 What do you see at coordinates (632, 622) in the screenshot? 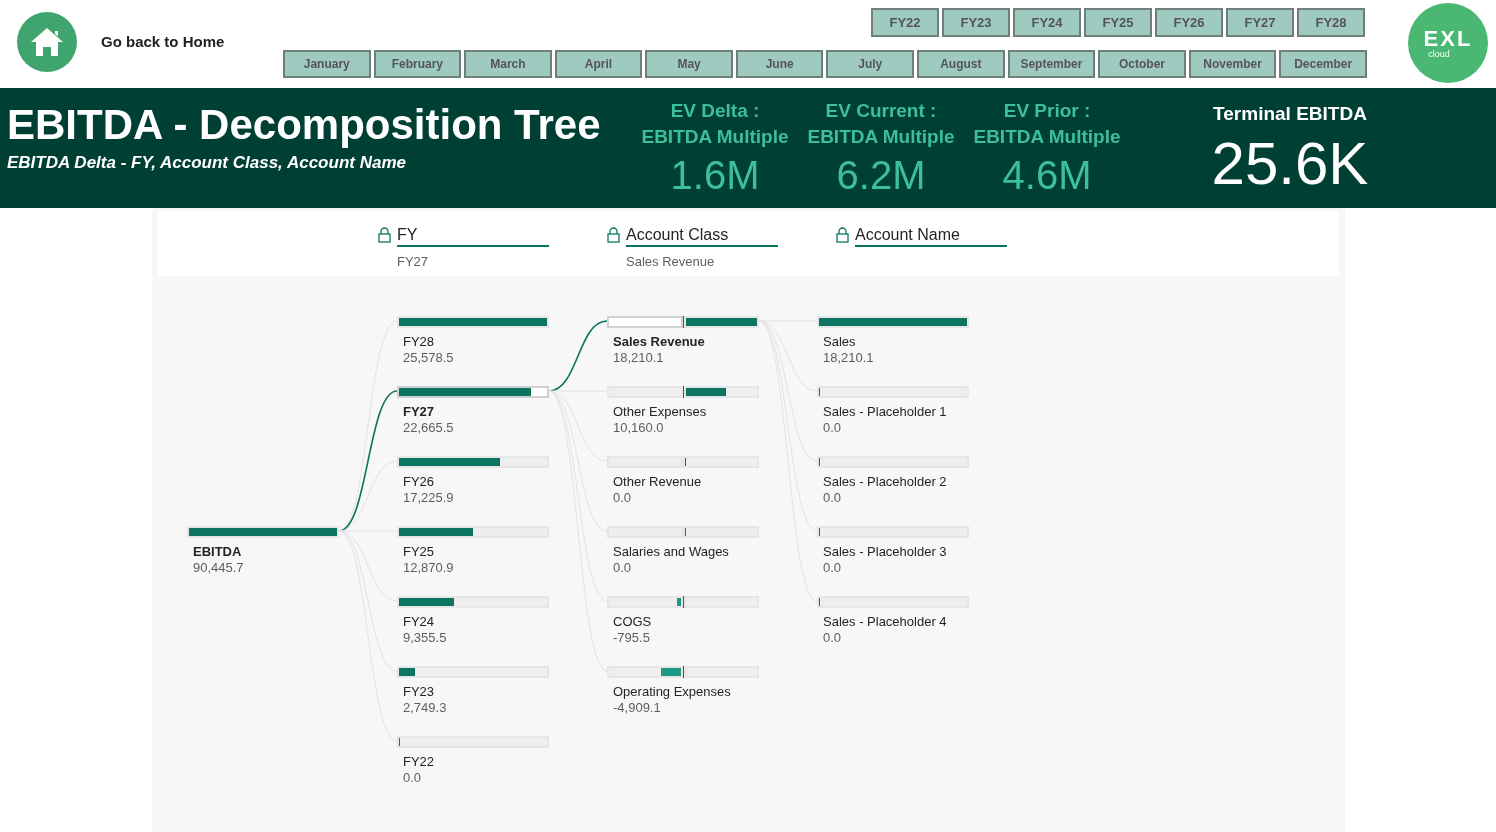
I see `node-label: COGS` at bounding box center [632, 622].